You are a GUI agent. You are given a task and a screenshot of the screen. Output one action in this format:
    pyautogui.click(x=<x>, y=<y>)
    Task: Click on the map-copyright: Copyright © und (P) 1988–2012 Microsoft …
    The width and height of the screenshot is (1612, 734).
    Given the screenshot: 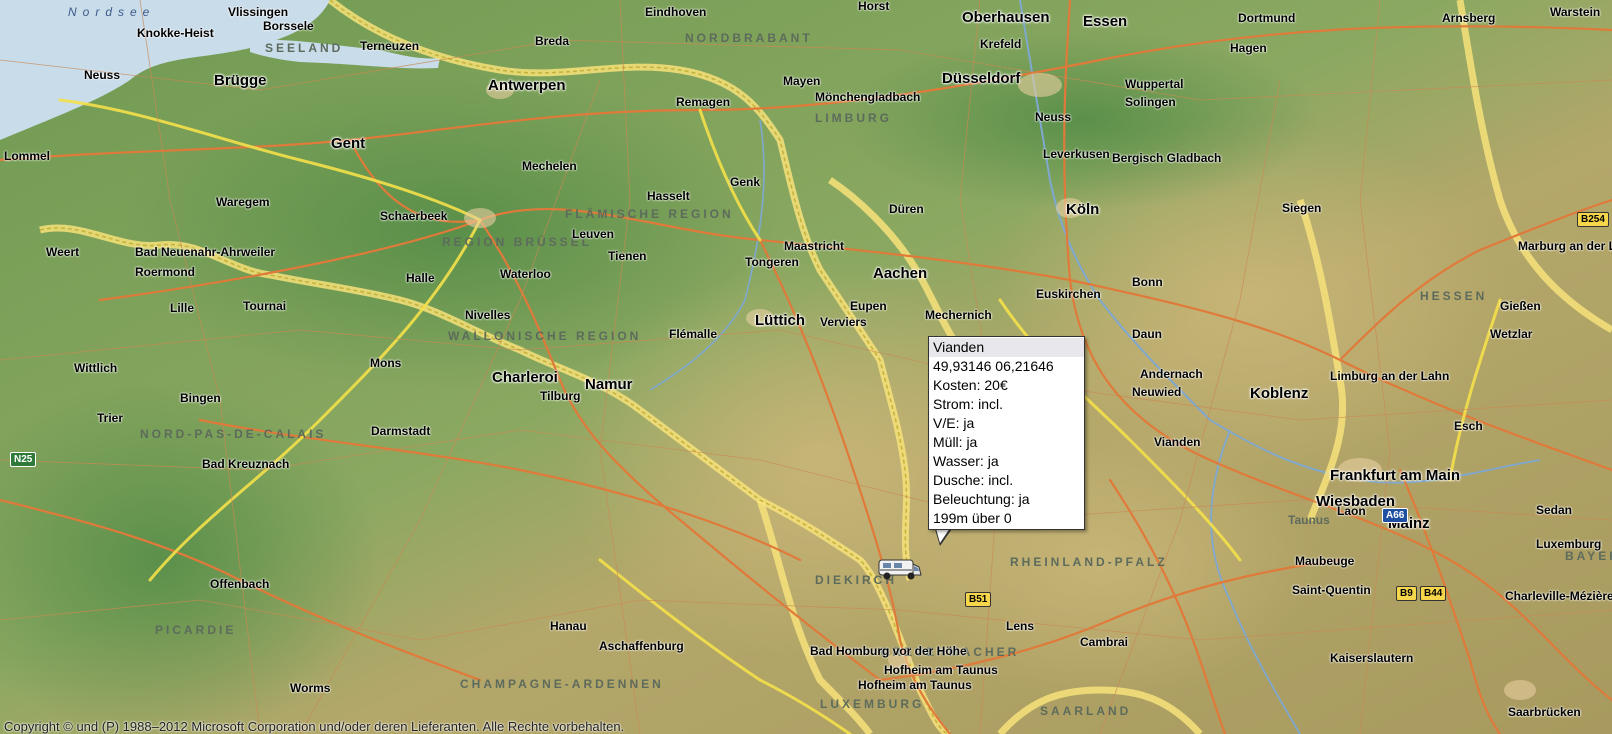 What is the action you would take?
    pyautogui.click(x=314, y=726)
    